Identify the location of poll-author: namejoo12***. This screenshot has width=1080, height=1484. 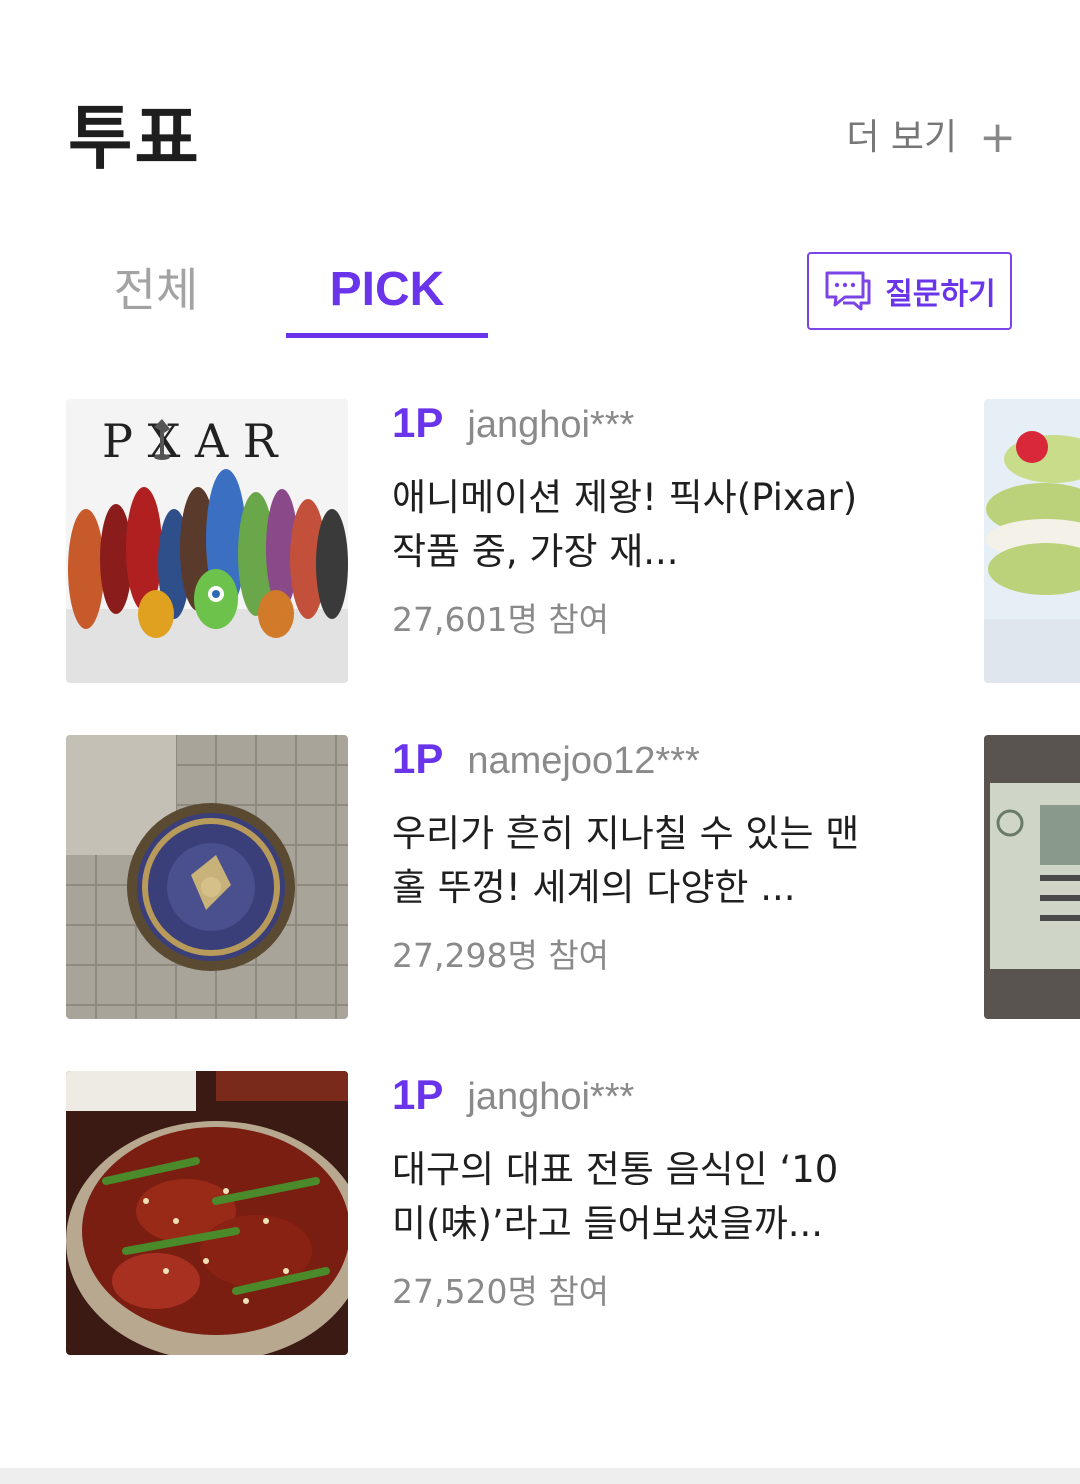
(583, 761).